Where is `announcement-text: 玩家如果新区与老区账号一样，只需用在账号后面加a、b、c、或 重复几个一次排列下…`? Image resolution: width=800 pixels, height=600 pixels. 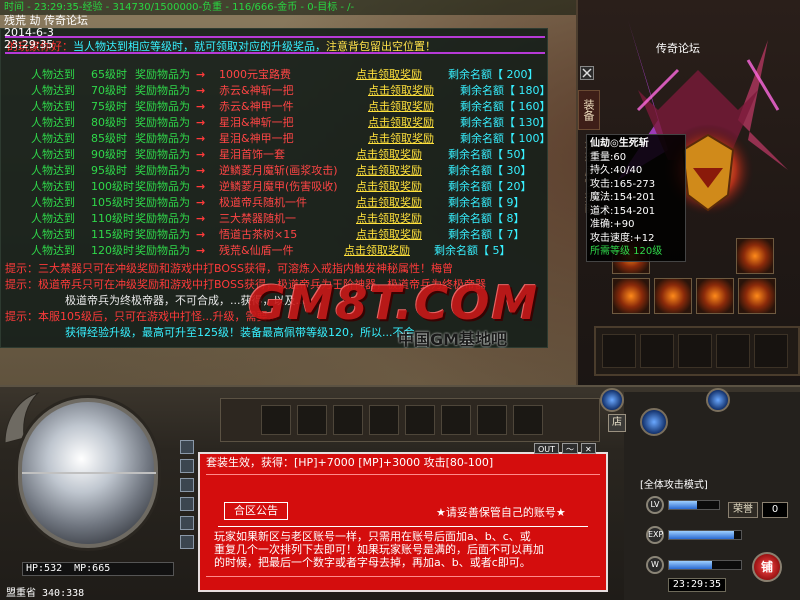 announcement-text: 玩家如果新区与老区账号一样，只需用在账号后面加a、b、c、或 重复几个一次排列下… is located at coordinates (406, 549).